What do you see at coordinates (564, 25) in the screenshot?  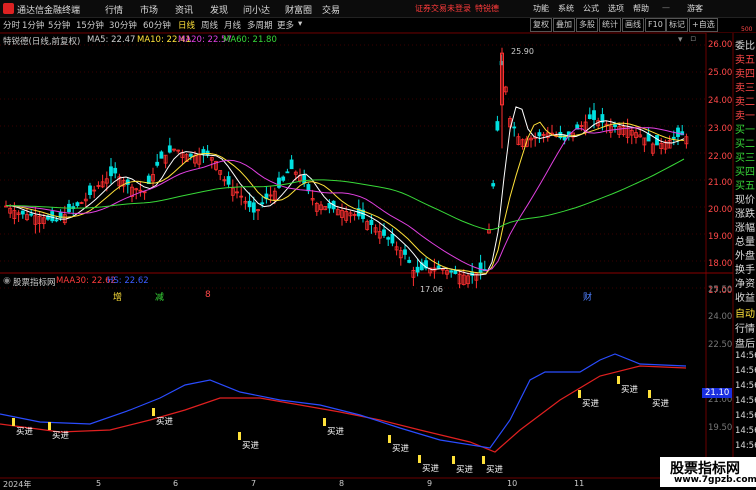 I see `btn-overlay: 叠加` at bounding box center [564, 25].